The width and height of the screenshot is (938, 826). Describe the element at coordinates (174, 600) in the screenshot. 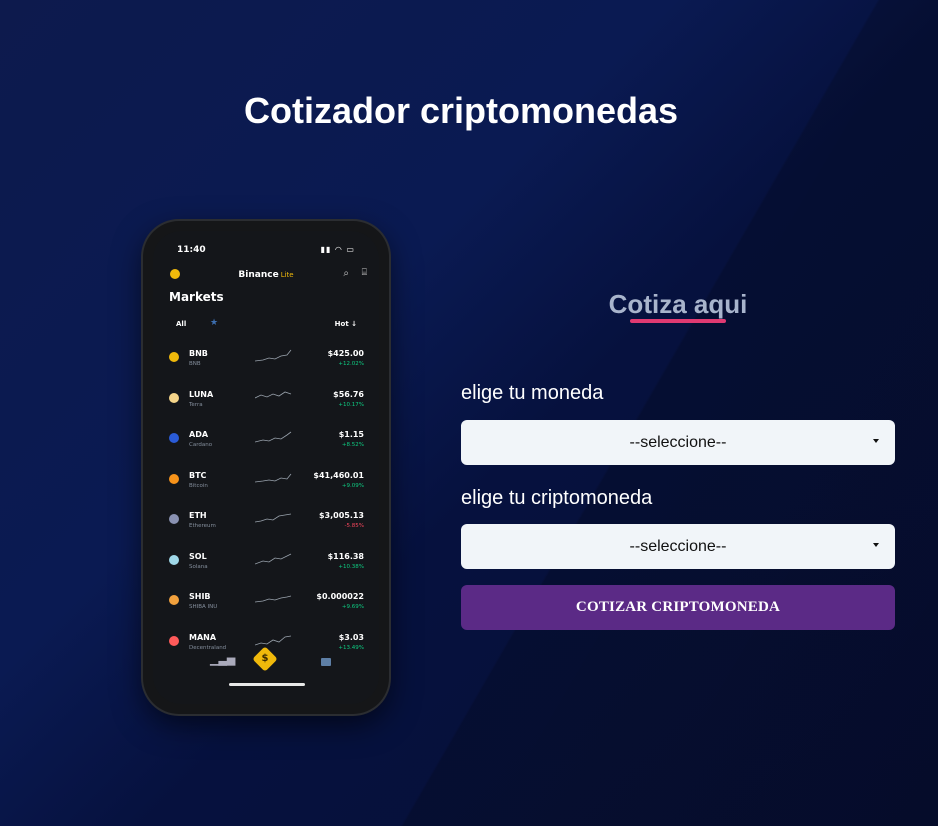

I see `shib-icon` at that location.